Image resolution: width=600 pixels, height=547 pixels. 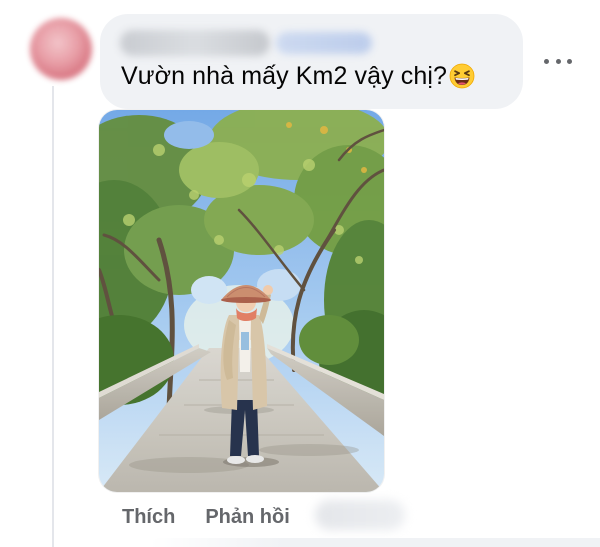 I want to click on blurred-author-name, so click(x=195, y=43).